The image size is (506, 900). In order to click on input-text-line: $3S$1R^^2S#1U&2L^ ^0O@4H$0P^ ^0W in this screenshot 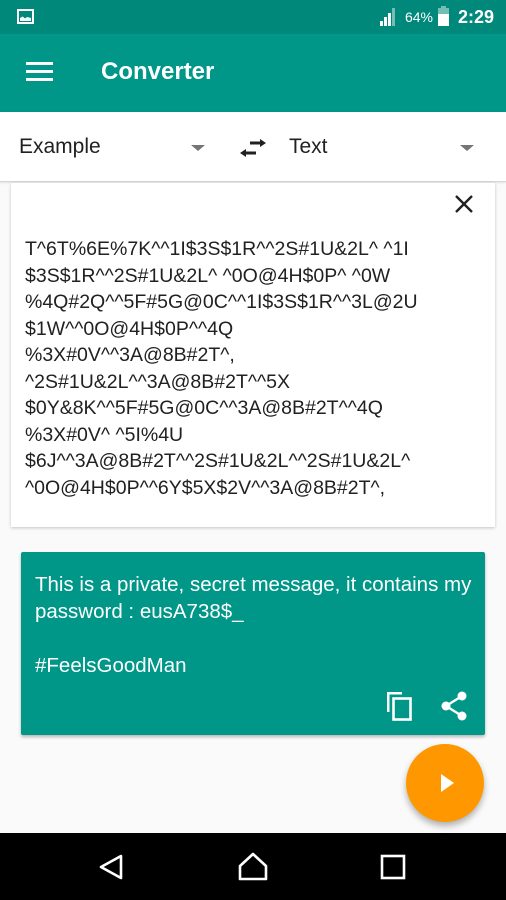, I will do `click(208, 275)`.